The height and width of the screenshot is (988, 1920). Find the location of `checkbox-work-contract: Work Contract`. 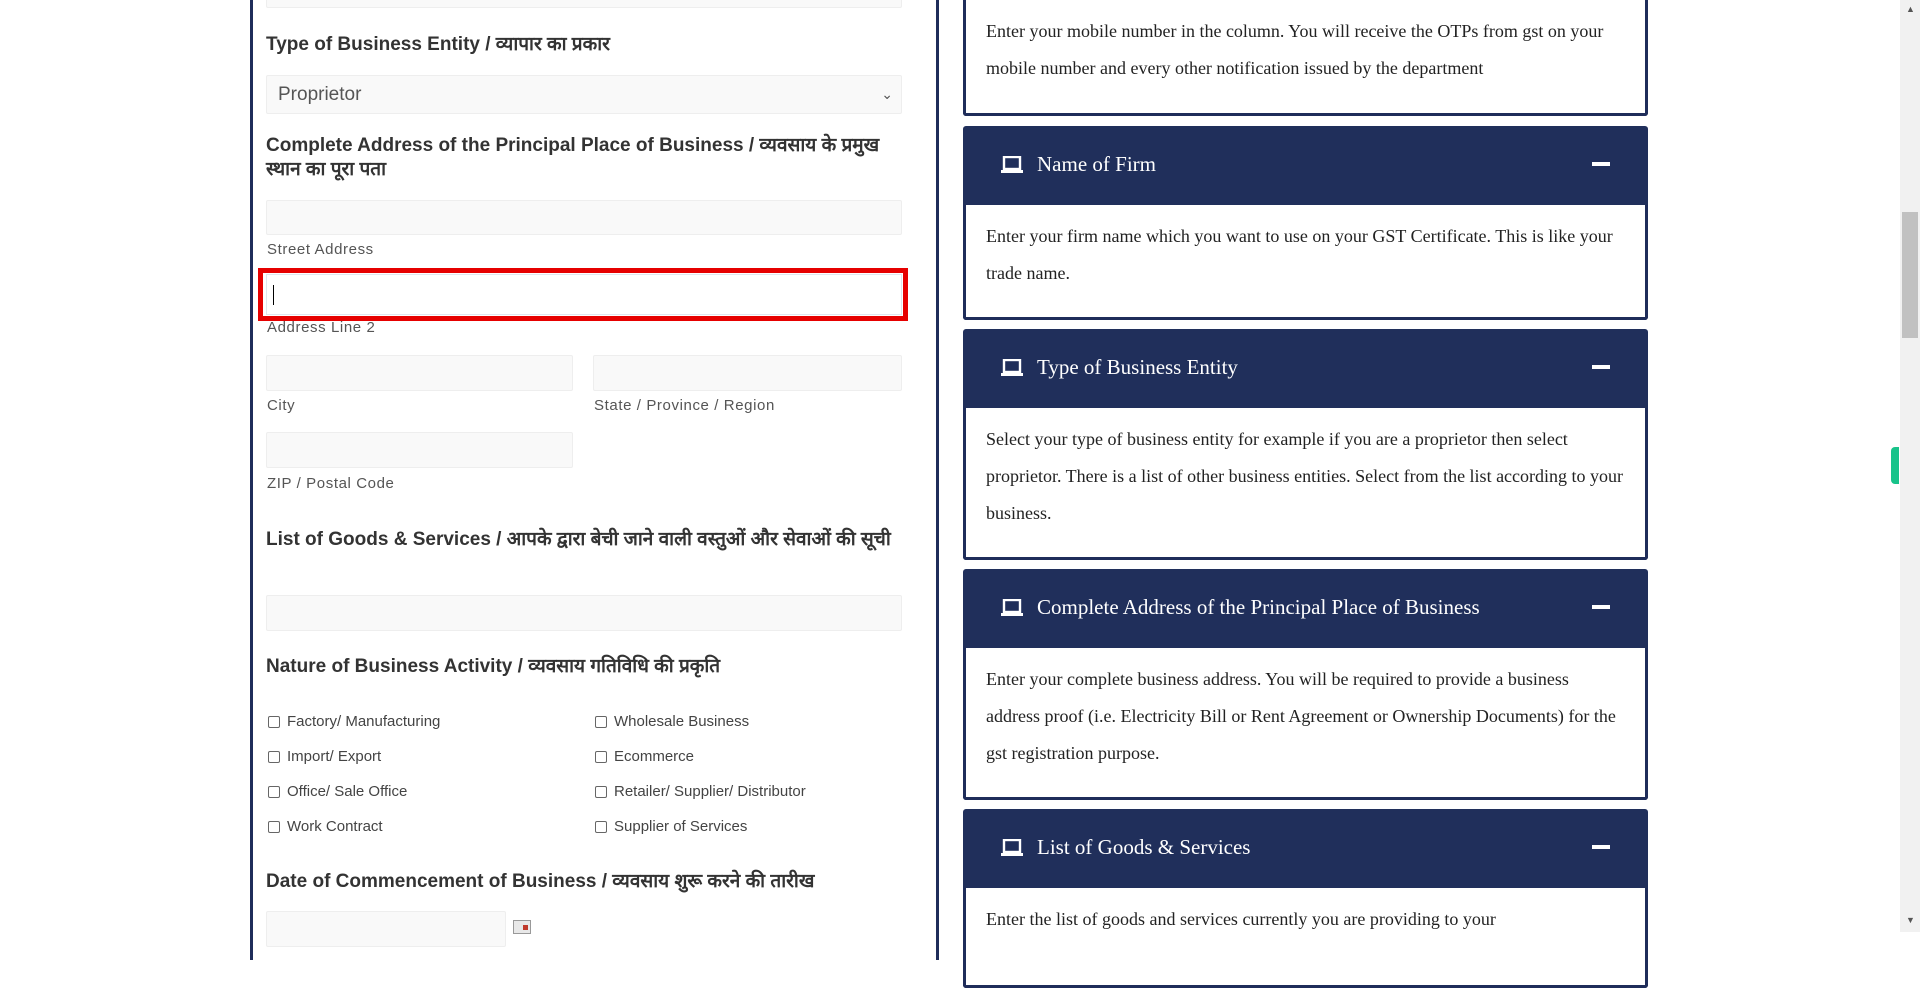

checkbox-work-contract: Work Contract is located at coordinates (325, 826).